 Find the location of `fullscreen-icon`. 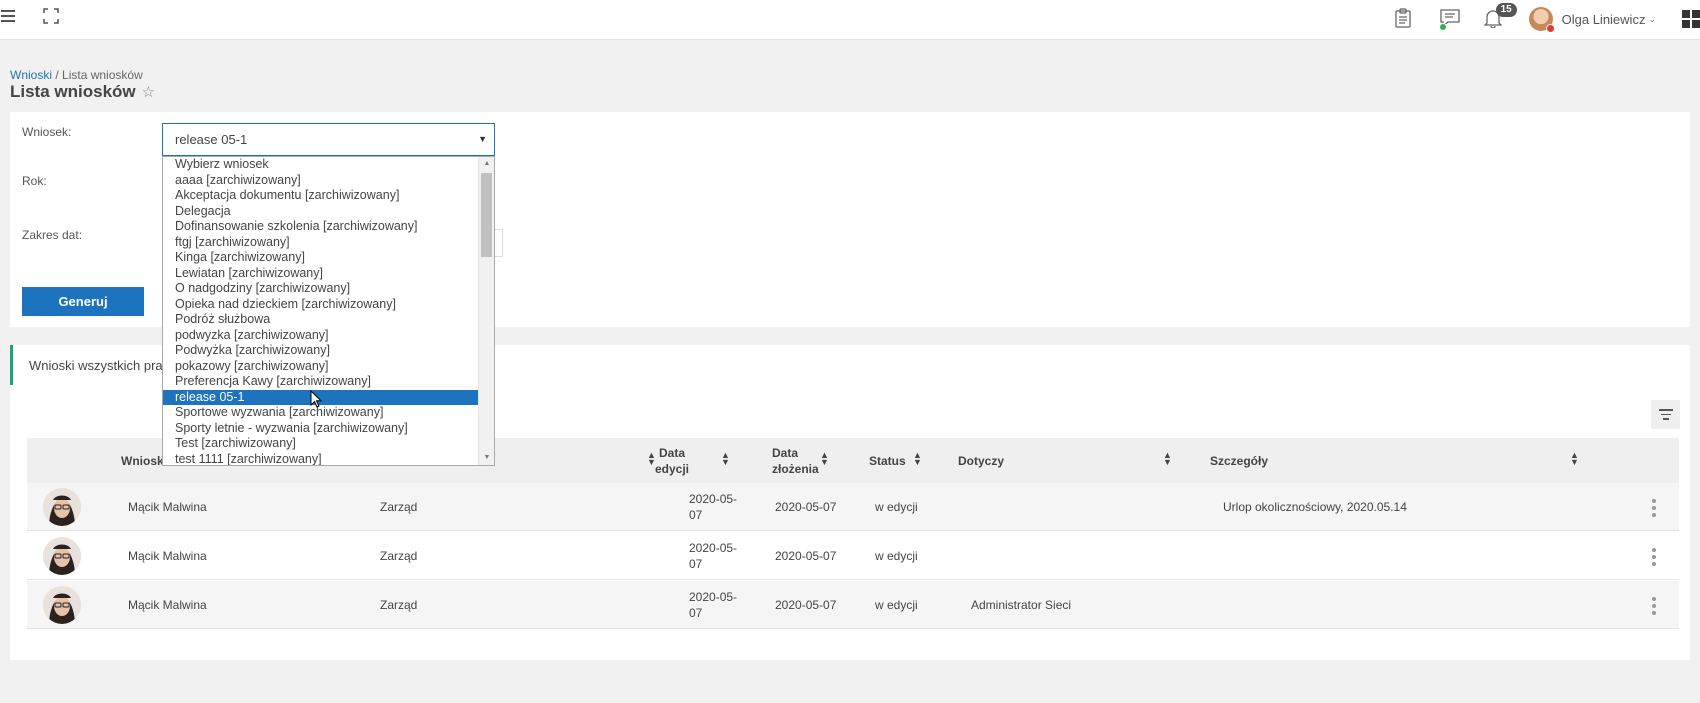

fullscreen-icon is located at coordinates (51, 16).